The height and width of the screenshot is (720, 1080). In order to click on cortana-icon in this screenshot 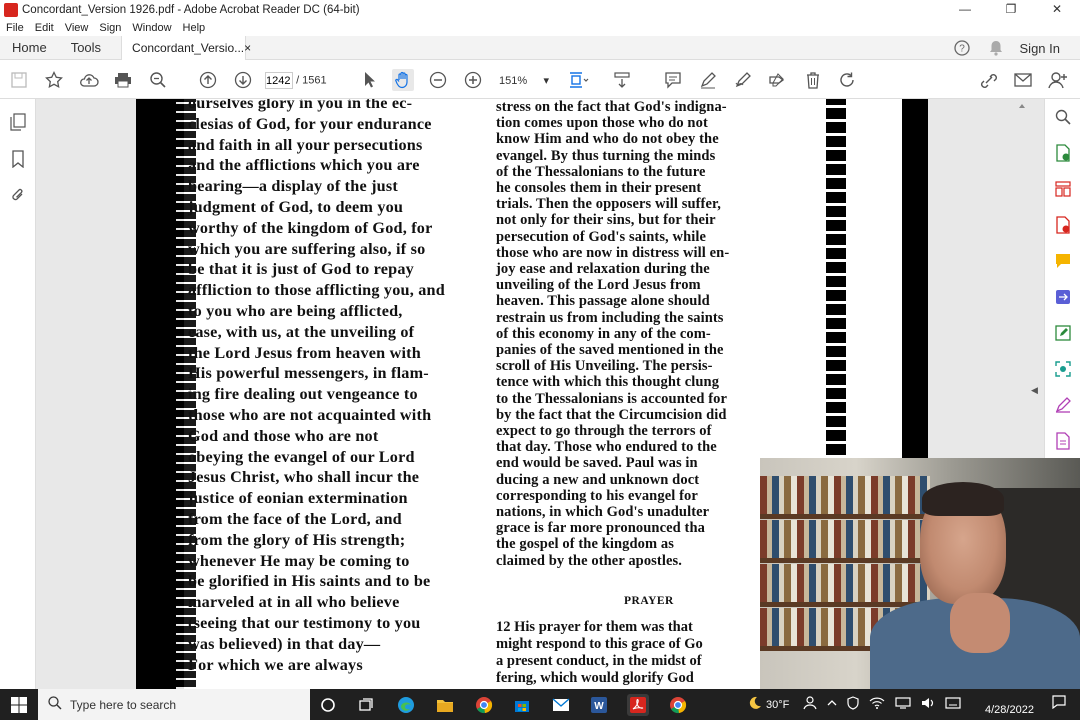, I will do `click(328, 705)`.